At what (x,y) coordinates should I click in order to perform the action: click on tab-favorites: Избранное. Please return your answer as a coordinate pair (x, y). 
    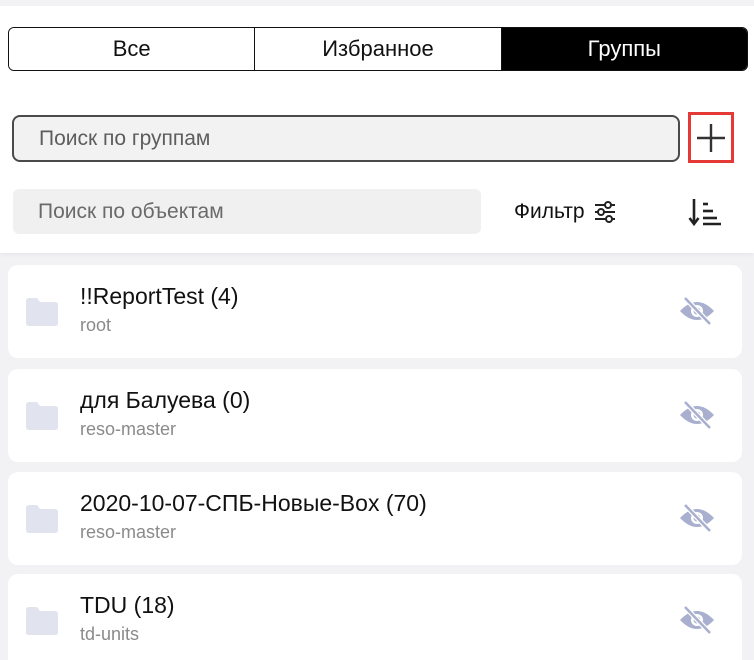
    Looking at the image, I should click on (377, 49).